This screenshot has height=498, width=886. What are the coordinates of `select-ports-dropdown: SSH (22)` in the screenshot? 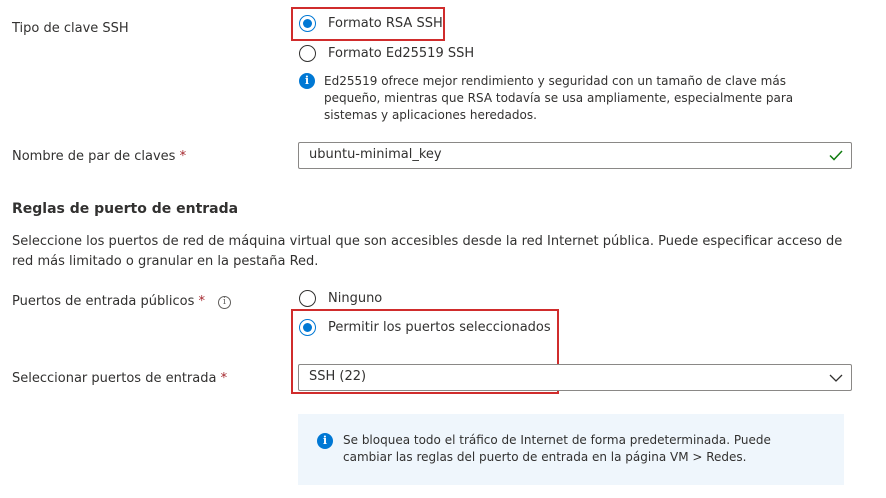 It's located at (575, 377).